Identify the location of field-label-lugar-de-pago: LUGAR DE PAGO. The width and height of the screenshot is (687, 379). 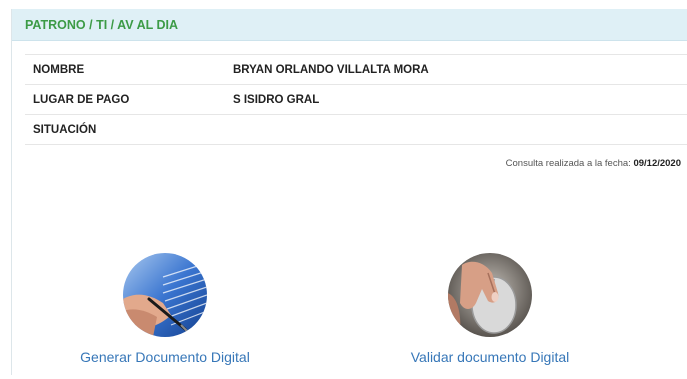
(81, 99).